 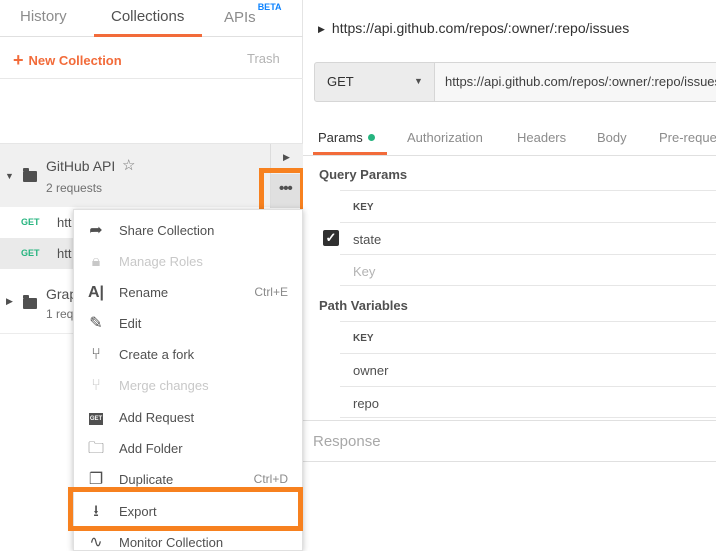 I want to click on path-variables-header: KEY, so click(x=528, y=337).